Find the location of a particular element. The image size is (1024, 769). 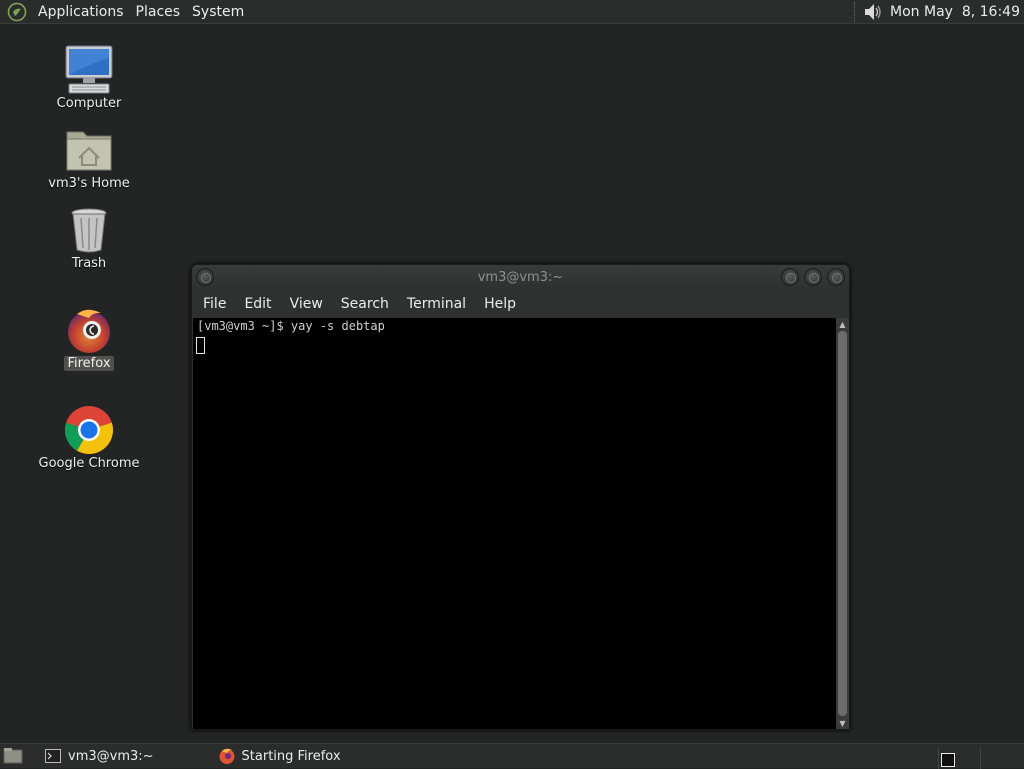

computer-icon is located at coordinates (89, 70).